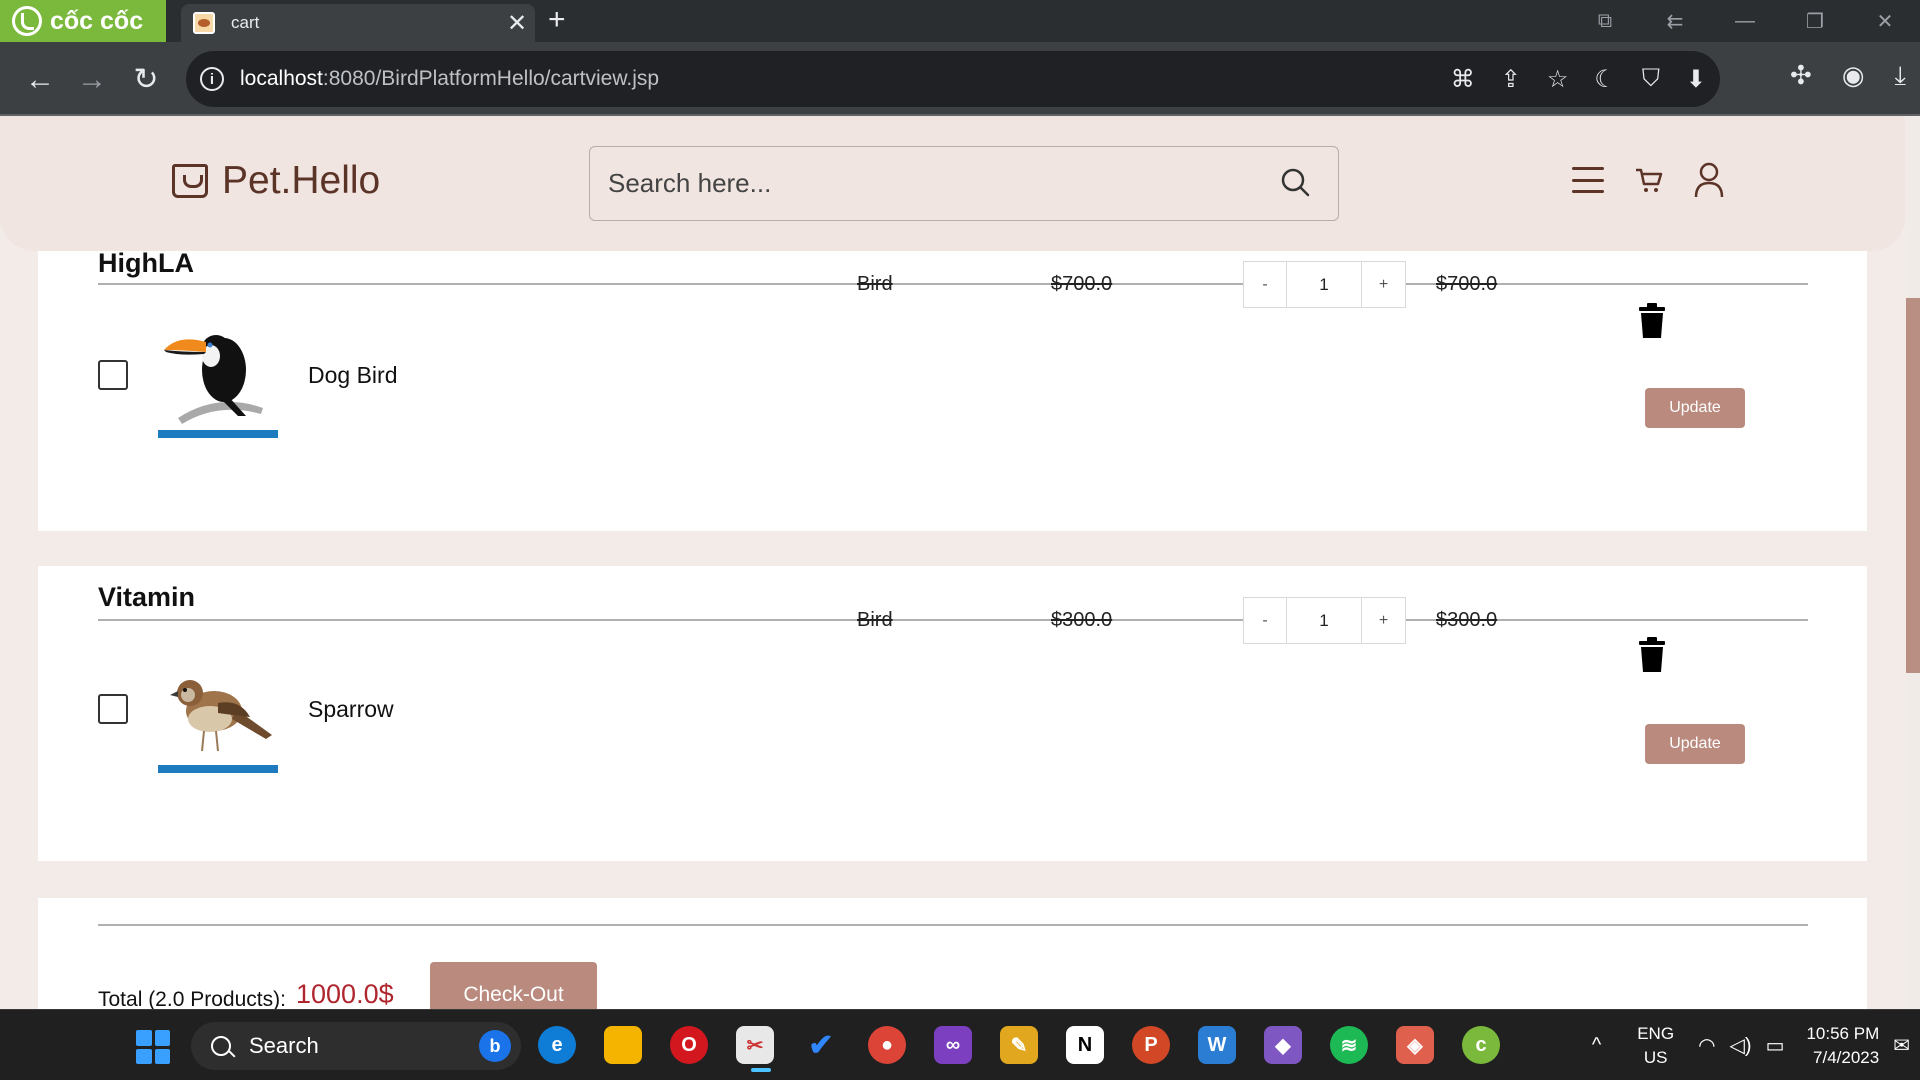 The height and width of the screenshot is (1080, 1920). Describe the element at coordinates (356, 1046) in the screenshot. I see `taskbar-search: Search b` at that location.